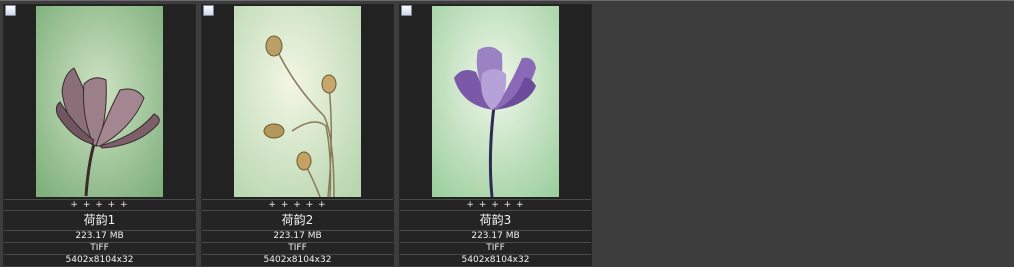  Describe the element at coordinates (99, 220) in the screenshot. I see `file-name: 荷韵1` at that location.